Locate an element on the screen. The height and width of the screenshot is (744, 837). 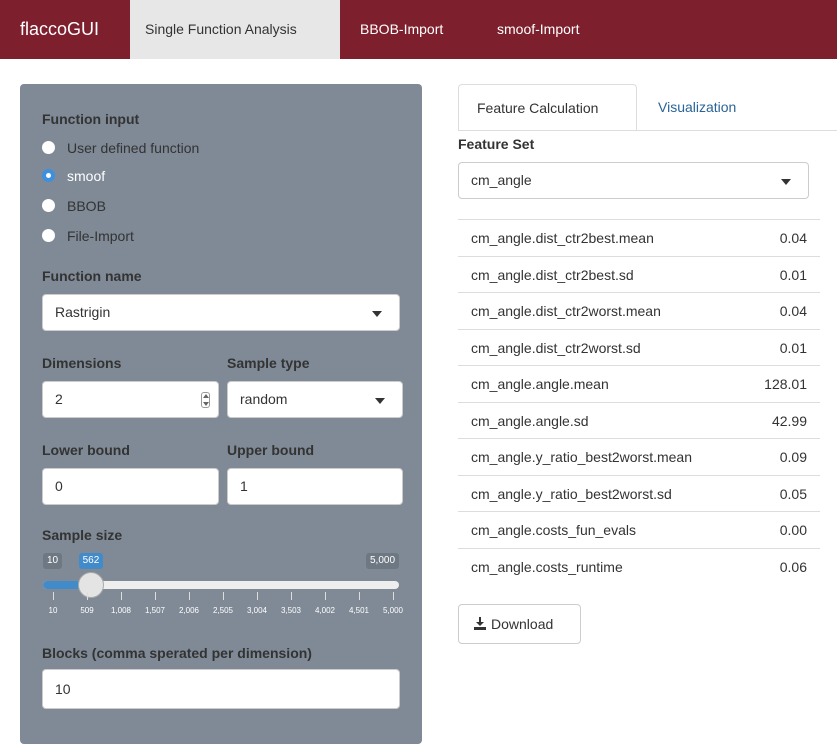
table-row: cm_angle.y_ratio_best2worst.mean 0.09 is located at coordinates (639, 456).